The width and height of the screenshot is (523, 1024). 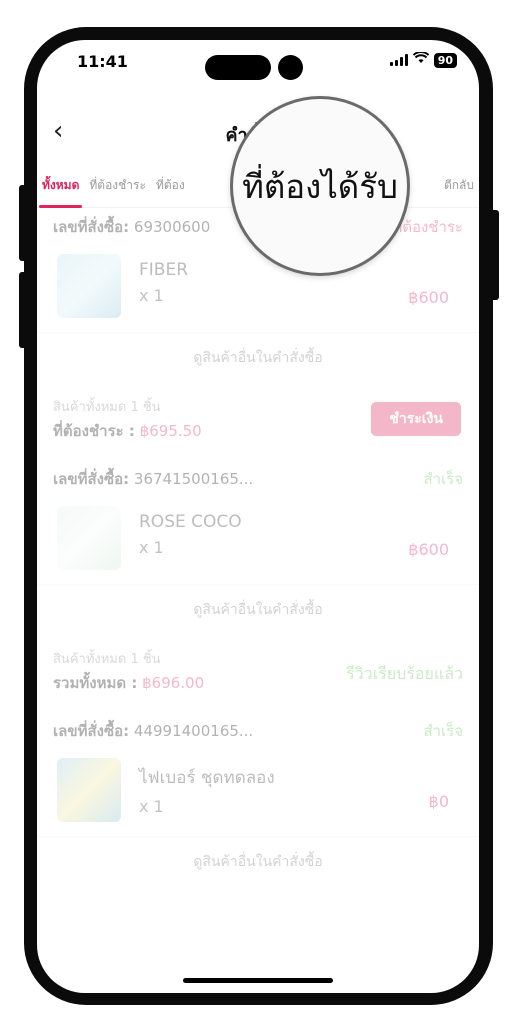 What do you see at coordinates (172, 227) in the screenshot?
I see `order-number: 69300600` at bounding box center [172, 227].